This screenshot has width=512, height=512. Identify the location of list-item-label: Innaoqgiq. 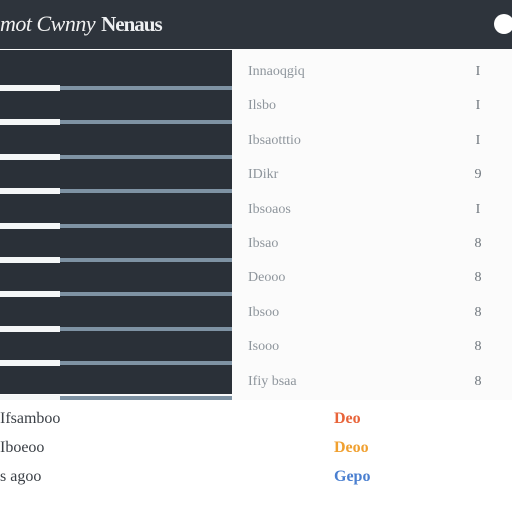
(276, 71).